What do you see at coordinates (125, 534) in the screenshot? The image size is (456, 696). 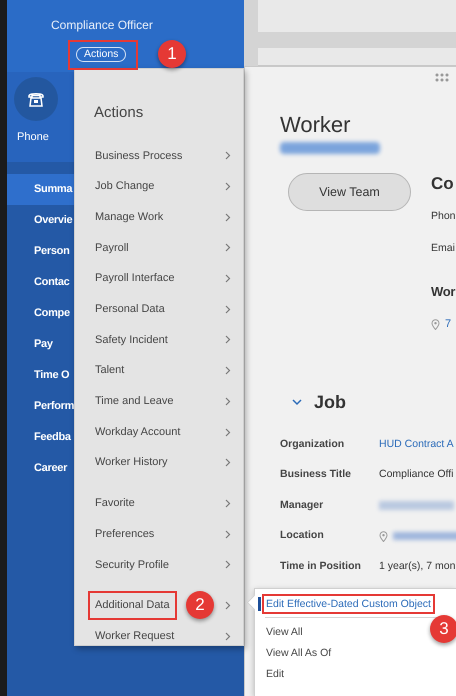 I see `menu-item: Preferences` at bounding box center [125, 534].